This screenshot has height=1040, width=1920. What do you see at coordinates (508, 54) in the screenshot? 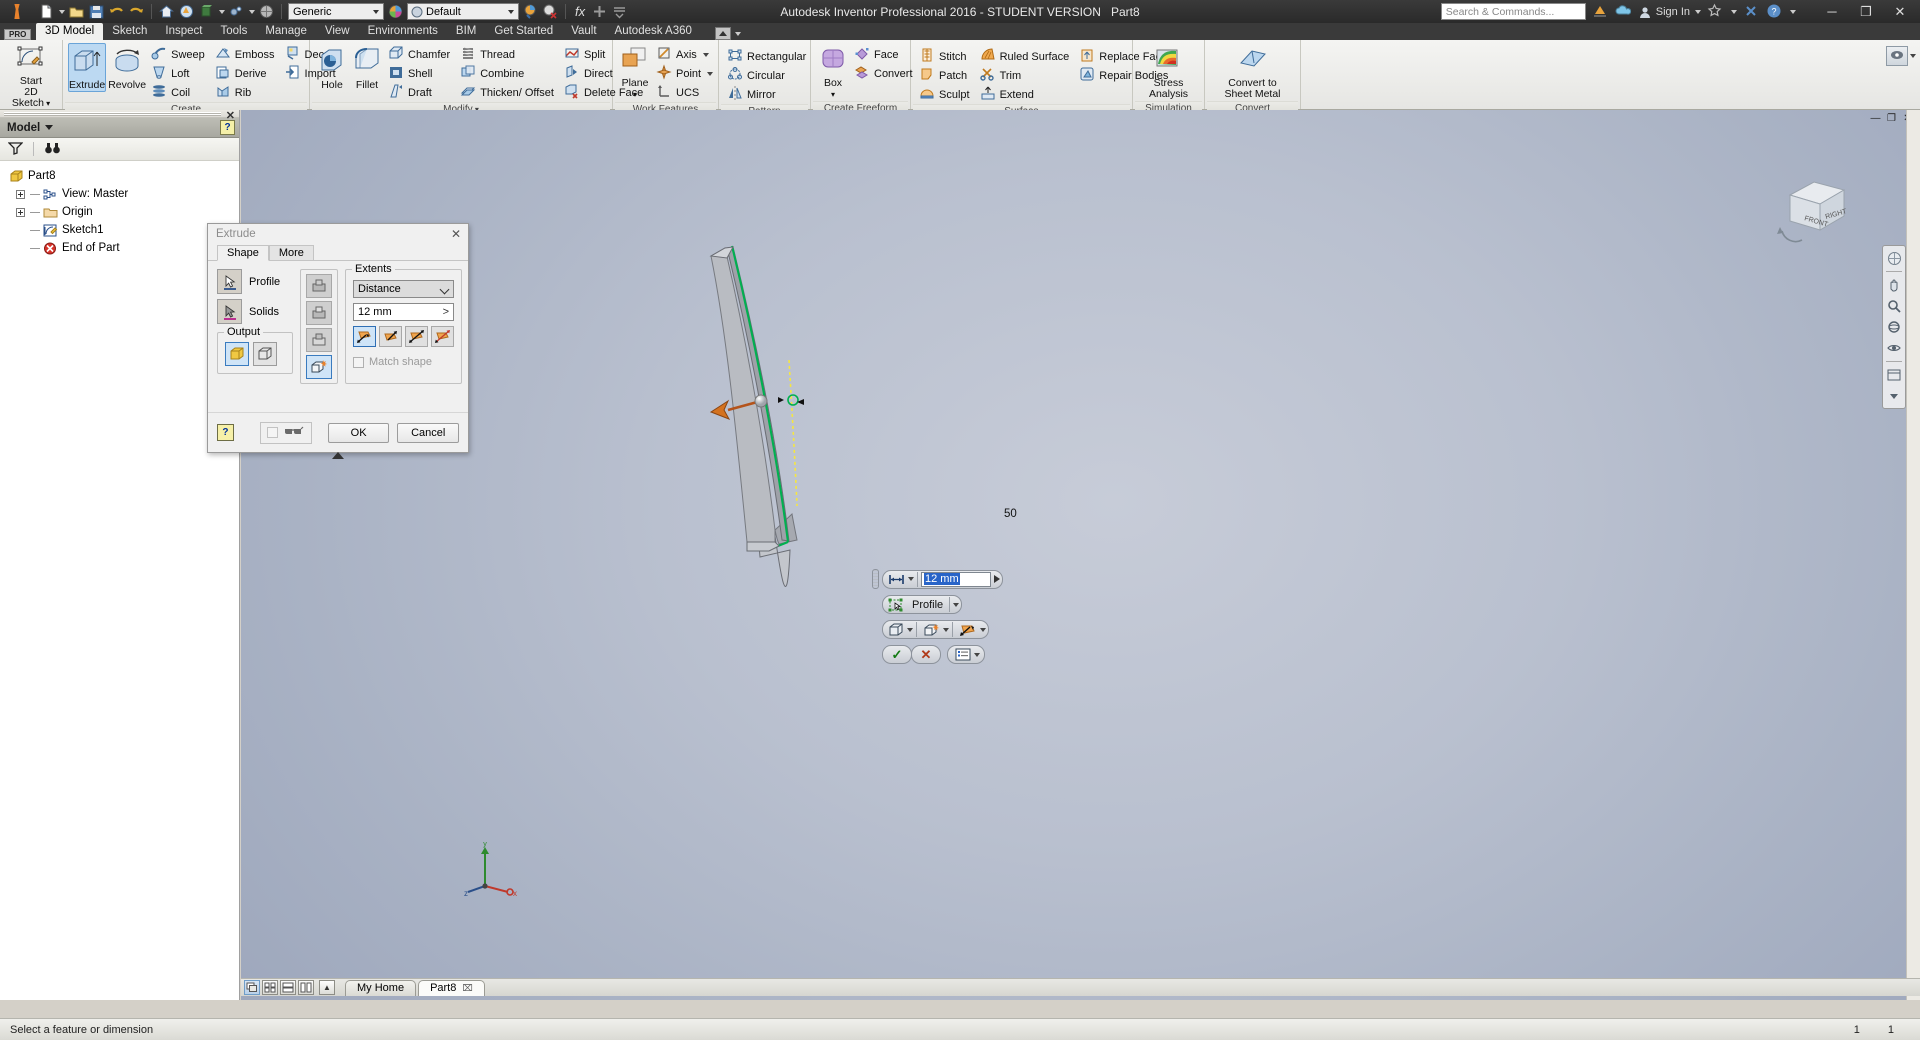
I see `thread-button: Thread` at bounding box center [508, 54].